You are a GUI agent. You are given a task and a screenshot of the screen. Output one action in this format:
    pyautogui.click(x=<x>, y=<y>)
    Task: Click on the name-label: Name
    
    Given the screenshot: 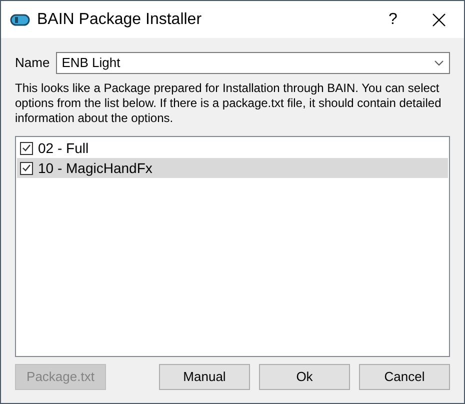 What is the action you would take?
    pyautogui.click(x=32, y=63)
    